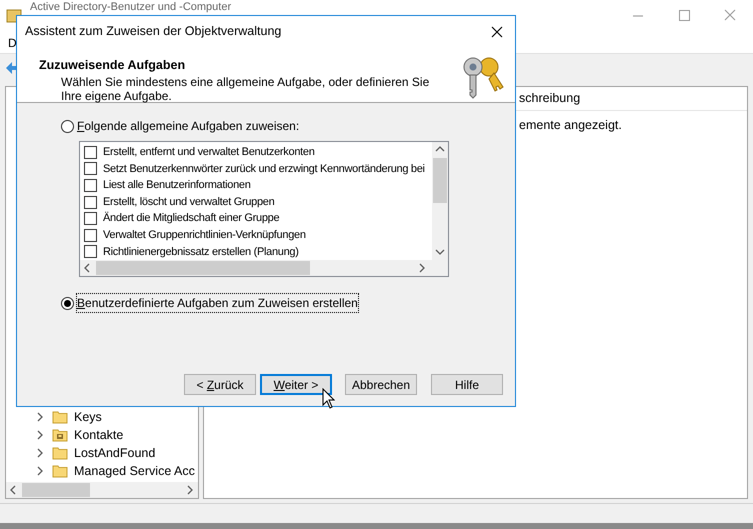 The image size is (753, 529). Describe the element at coordinates (328, 398) in the screenshot. I see `mouse-cursor-icon` at that location.